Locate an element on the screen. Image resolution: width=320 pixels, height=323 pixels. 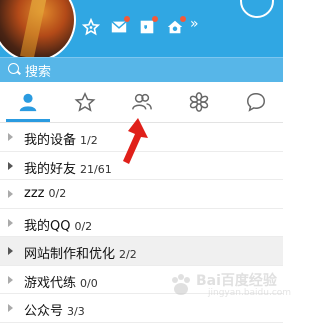
search-bar: 搜索 is located at coordinates (141, 69).